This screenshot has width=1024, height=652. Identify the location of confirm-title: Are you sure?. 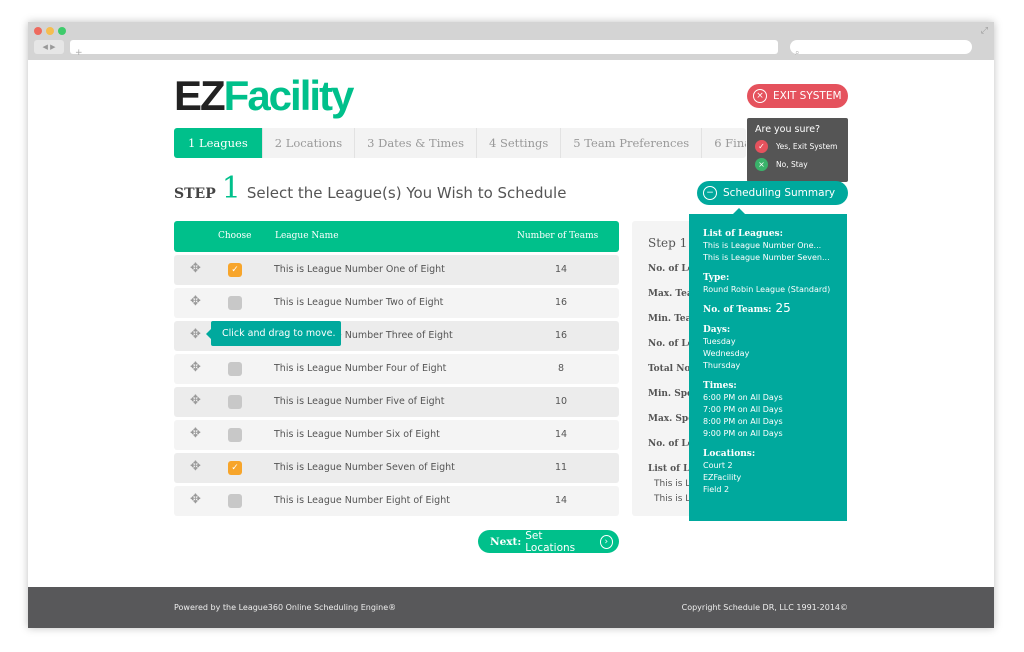
(788, 129).